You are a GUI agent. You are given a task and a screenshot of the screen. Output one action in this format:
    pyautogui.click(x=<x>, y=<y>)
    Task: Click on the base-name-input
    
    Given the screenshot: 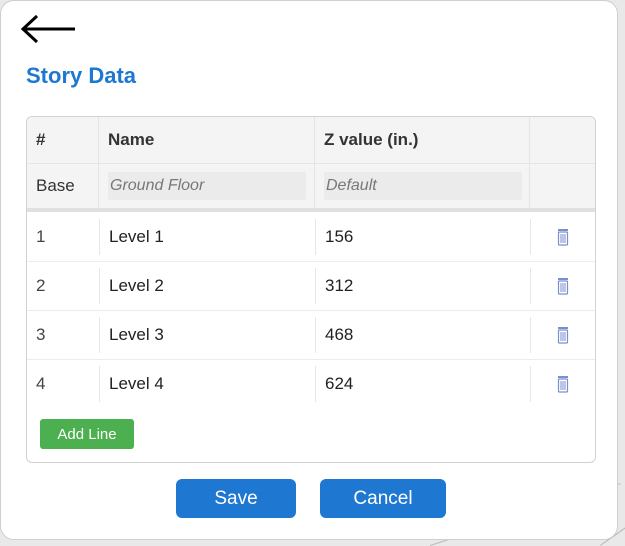 What is the action you would take?
    pyautogui.click(x=207, y=186)
    